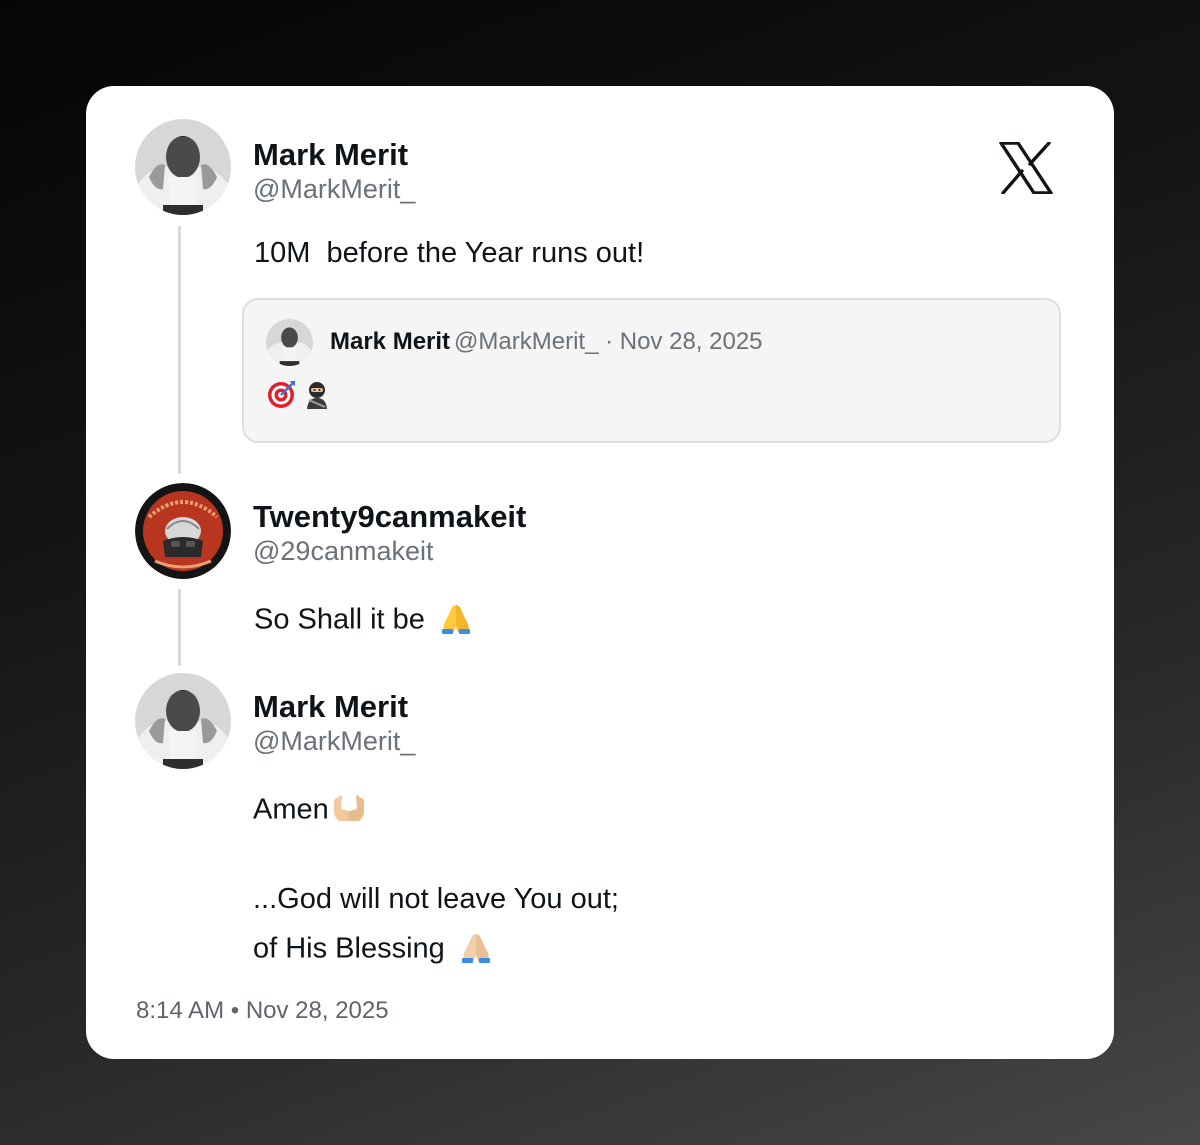 The image size is (1200, 1145). I want to click on x-logo-icon, so click(1026, 168).